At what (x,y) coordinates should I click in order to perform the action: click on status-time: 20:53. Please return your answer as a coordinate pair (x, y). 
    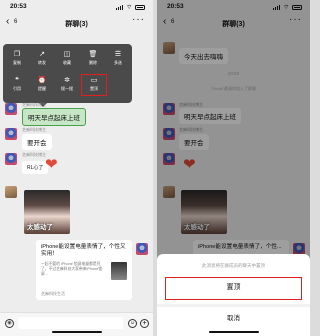
    Looking at the image, I should click on (18, 6).